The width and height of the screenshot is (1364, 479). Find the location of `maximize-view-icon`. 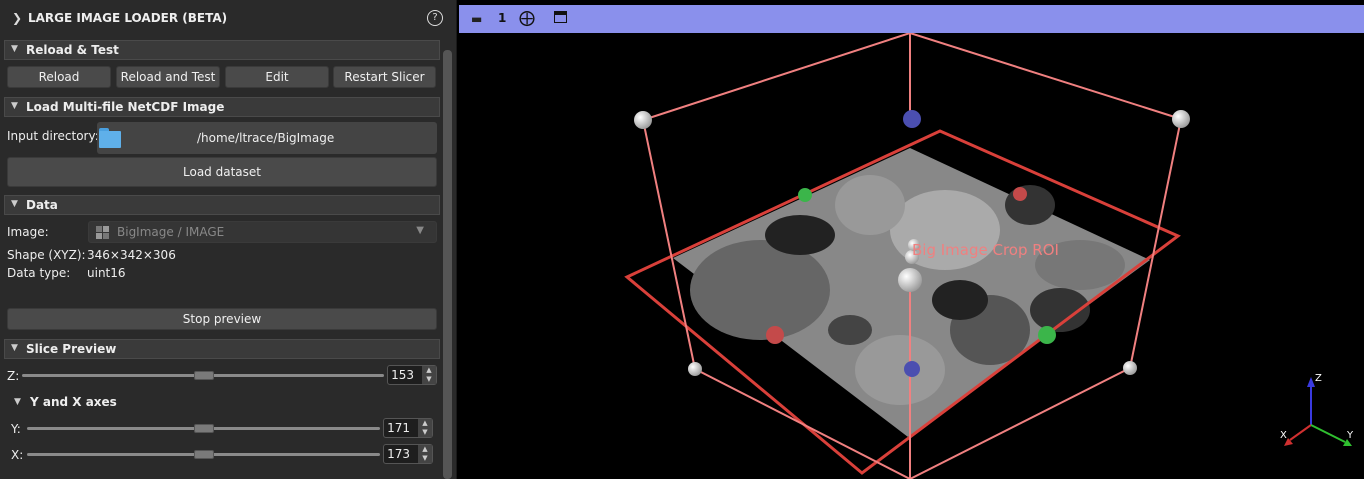

maximize-view-icon is located at coordinates (560, 17).